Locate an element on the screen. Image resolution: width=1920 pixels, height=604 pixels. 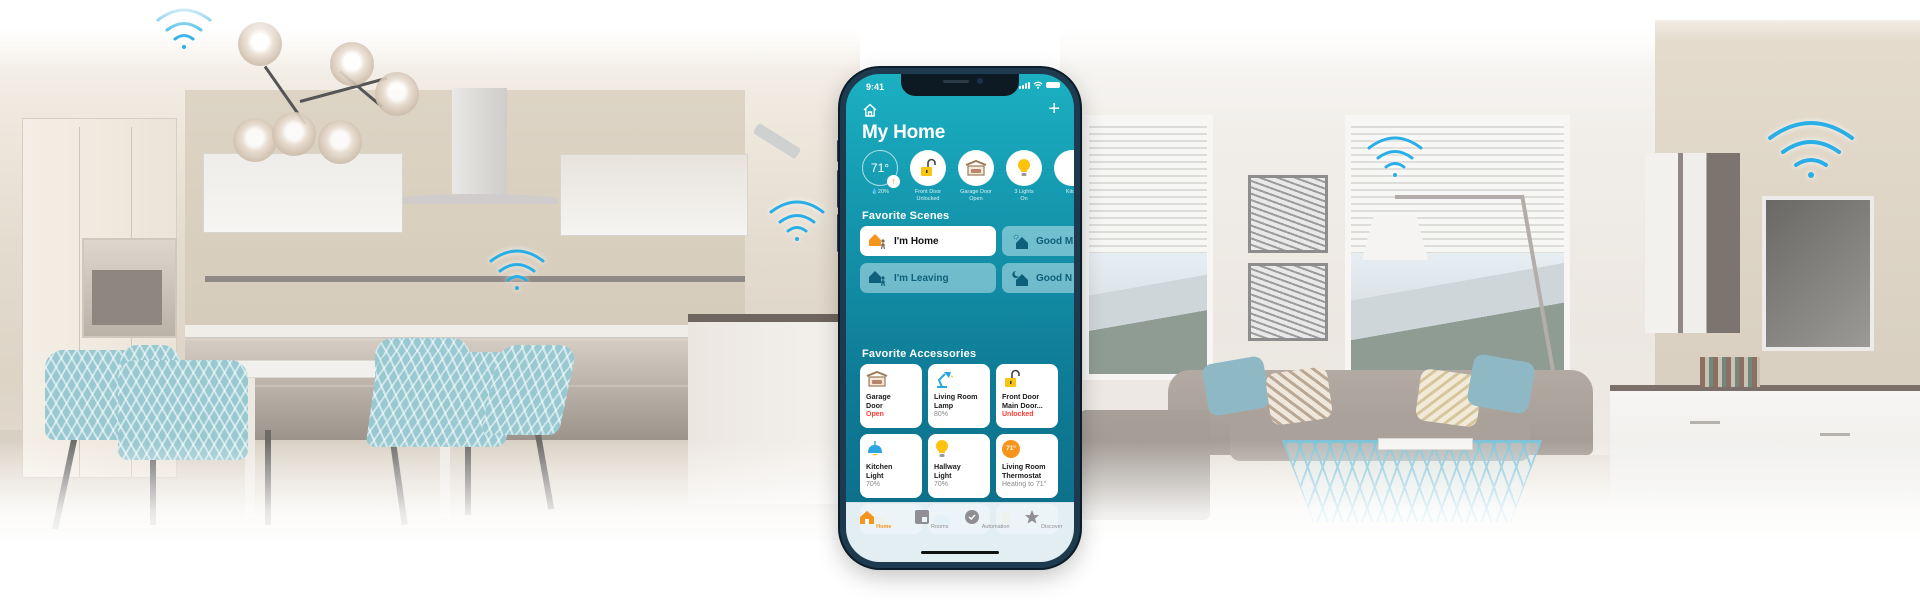
star-icon is located at coordinates (1031, 517).